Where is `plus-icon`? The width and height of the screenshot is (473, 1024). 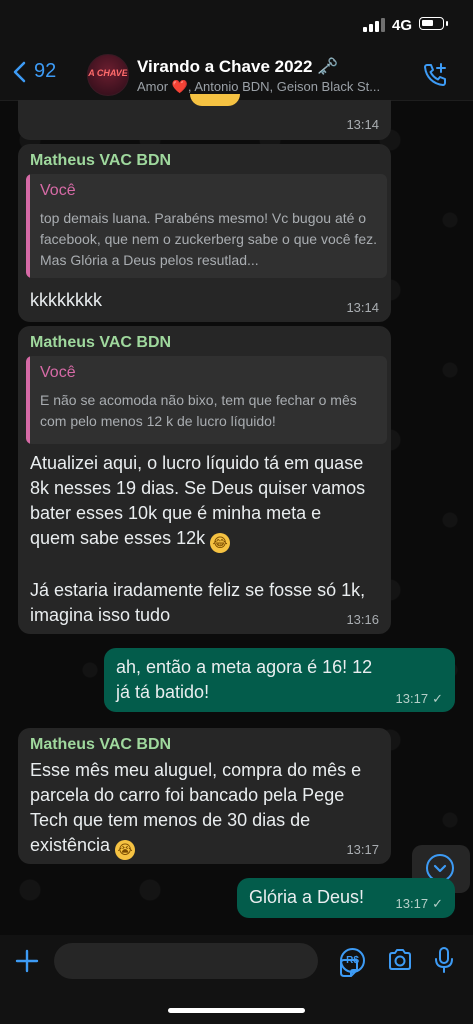
plus-icon is located at coordinates (27, 961).